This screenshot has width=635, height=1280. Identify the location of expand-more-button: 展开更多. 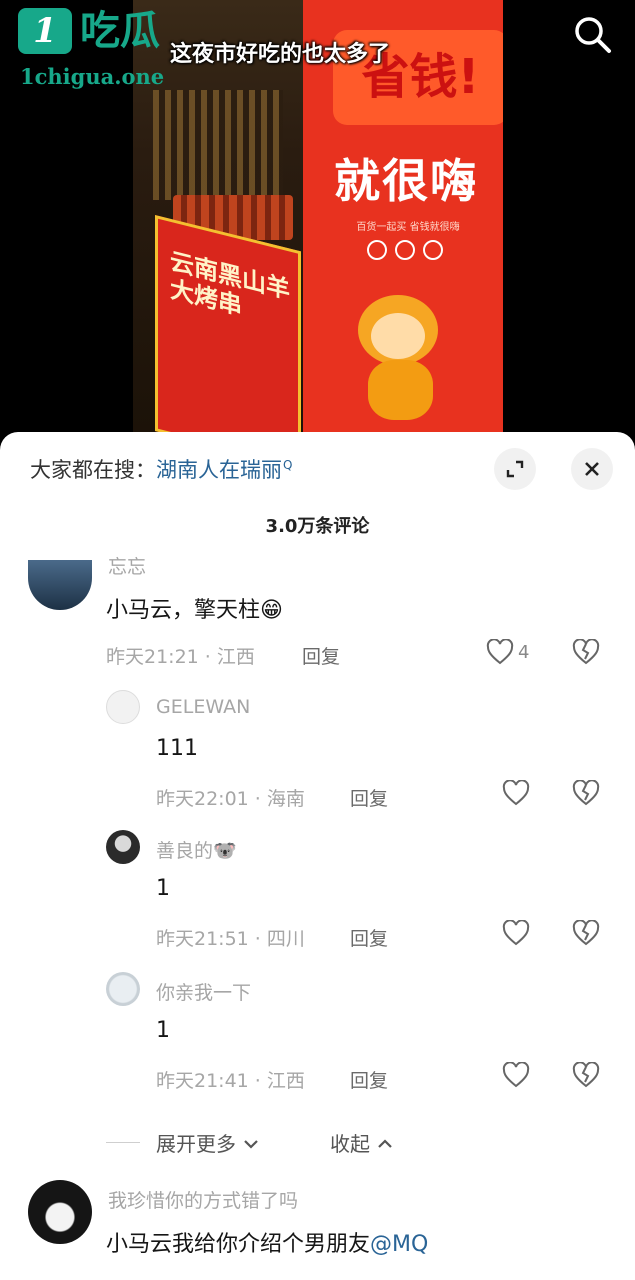
(208, 1142).